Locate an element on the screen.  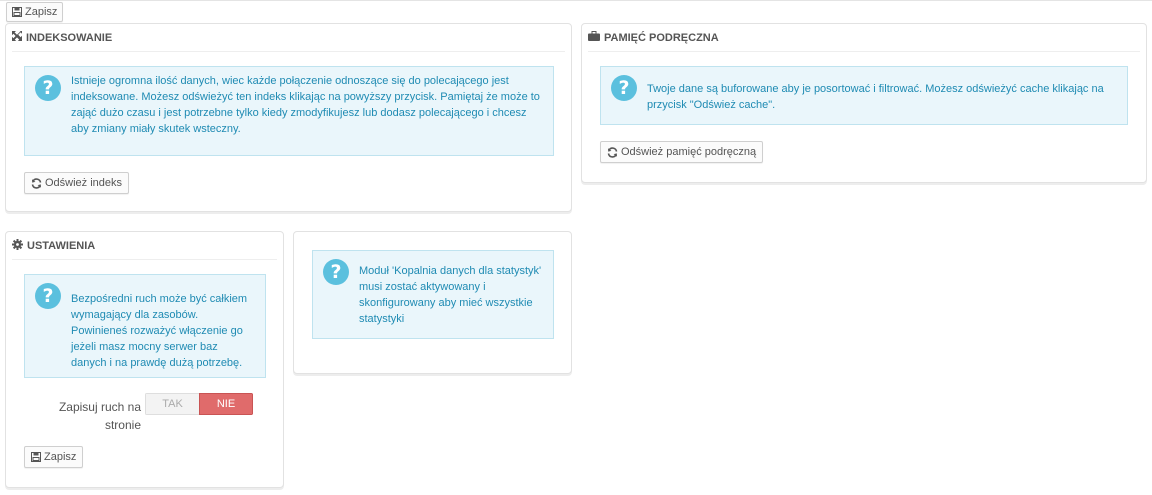
gear-icon is located at coordinates (17, 245).